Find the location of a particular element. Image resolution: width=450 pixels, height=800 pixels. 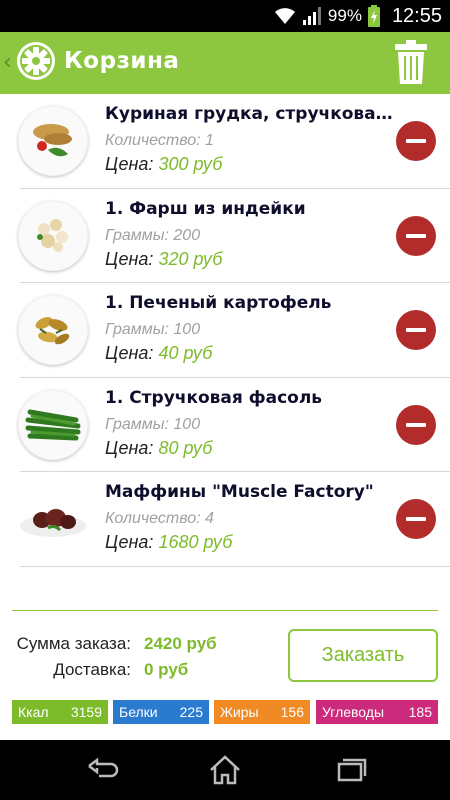

item-name: 1. Печеный картофель is located at coordinates (218, 303).